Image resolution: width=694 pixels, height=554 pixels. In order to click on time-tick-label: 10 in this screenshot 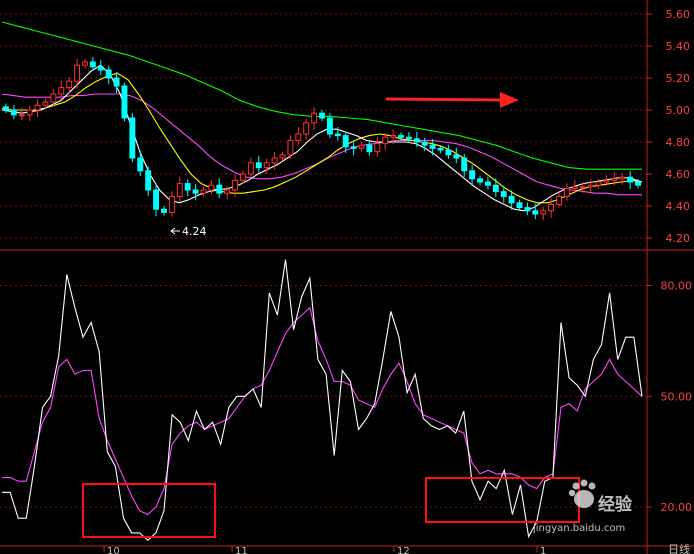, I will do `click(113, 550)`.